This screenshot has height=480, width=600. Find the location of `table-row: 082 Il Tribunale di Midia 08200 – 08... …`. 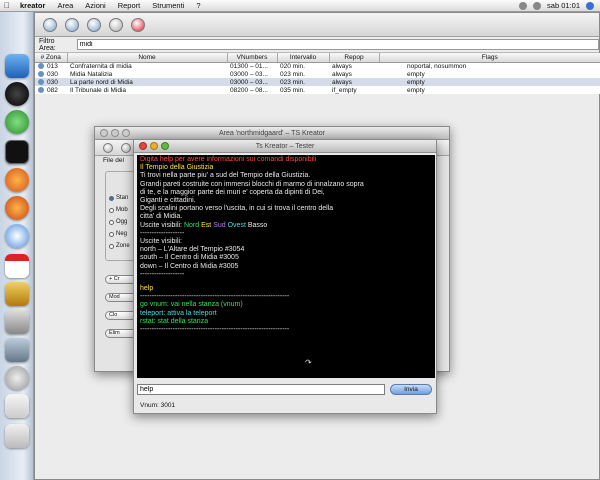

table-row: 082 Il Tribunale di Midia 08200 – 08... … is located at coordinates (317, 90).